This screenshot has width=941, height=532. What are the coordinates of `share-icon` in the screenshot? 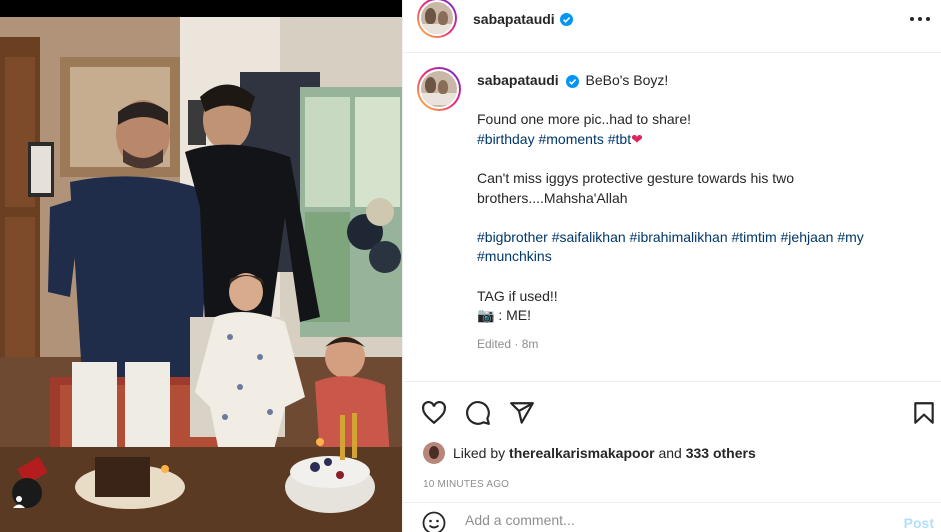 It's located at (522, 413).